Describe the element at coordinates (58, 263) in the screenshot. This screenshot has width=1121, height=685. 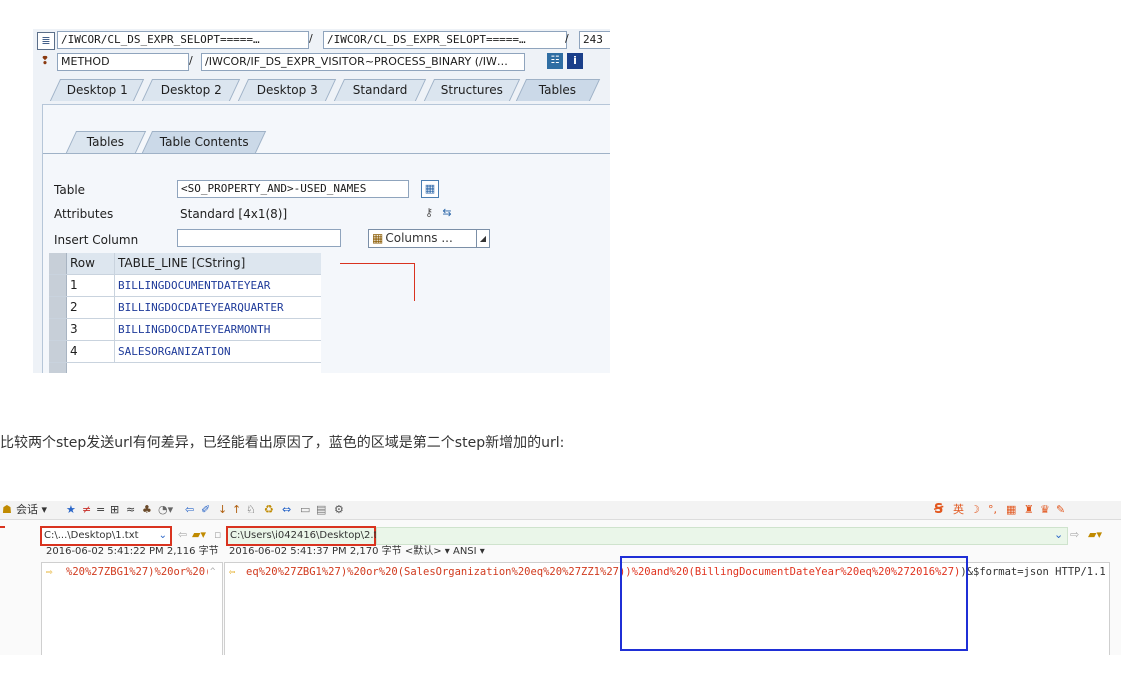
I see `select-all-cell` at that location.